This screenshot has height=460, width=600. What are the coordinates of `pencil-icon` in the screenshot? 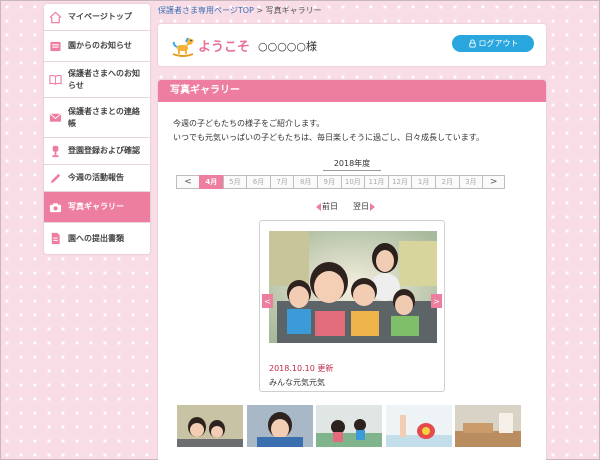 It's located at (55, 178).